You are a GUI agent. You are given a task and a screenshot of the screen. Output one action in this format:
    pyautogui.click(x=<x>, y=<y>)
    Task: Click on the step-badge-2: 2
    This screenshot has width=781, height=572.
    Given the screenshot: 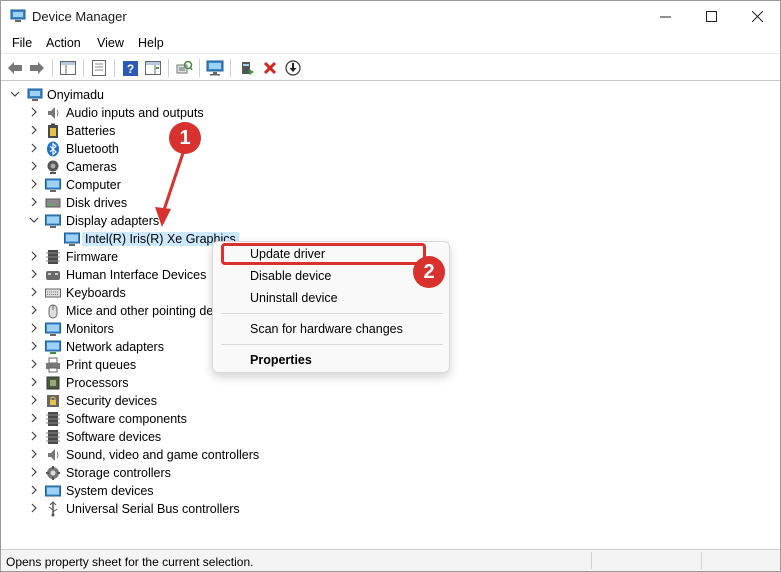 What is the action you would take?
    pyautogui.click(x=429, y=272)
    